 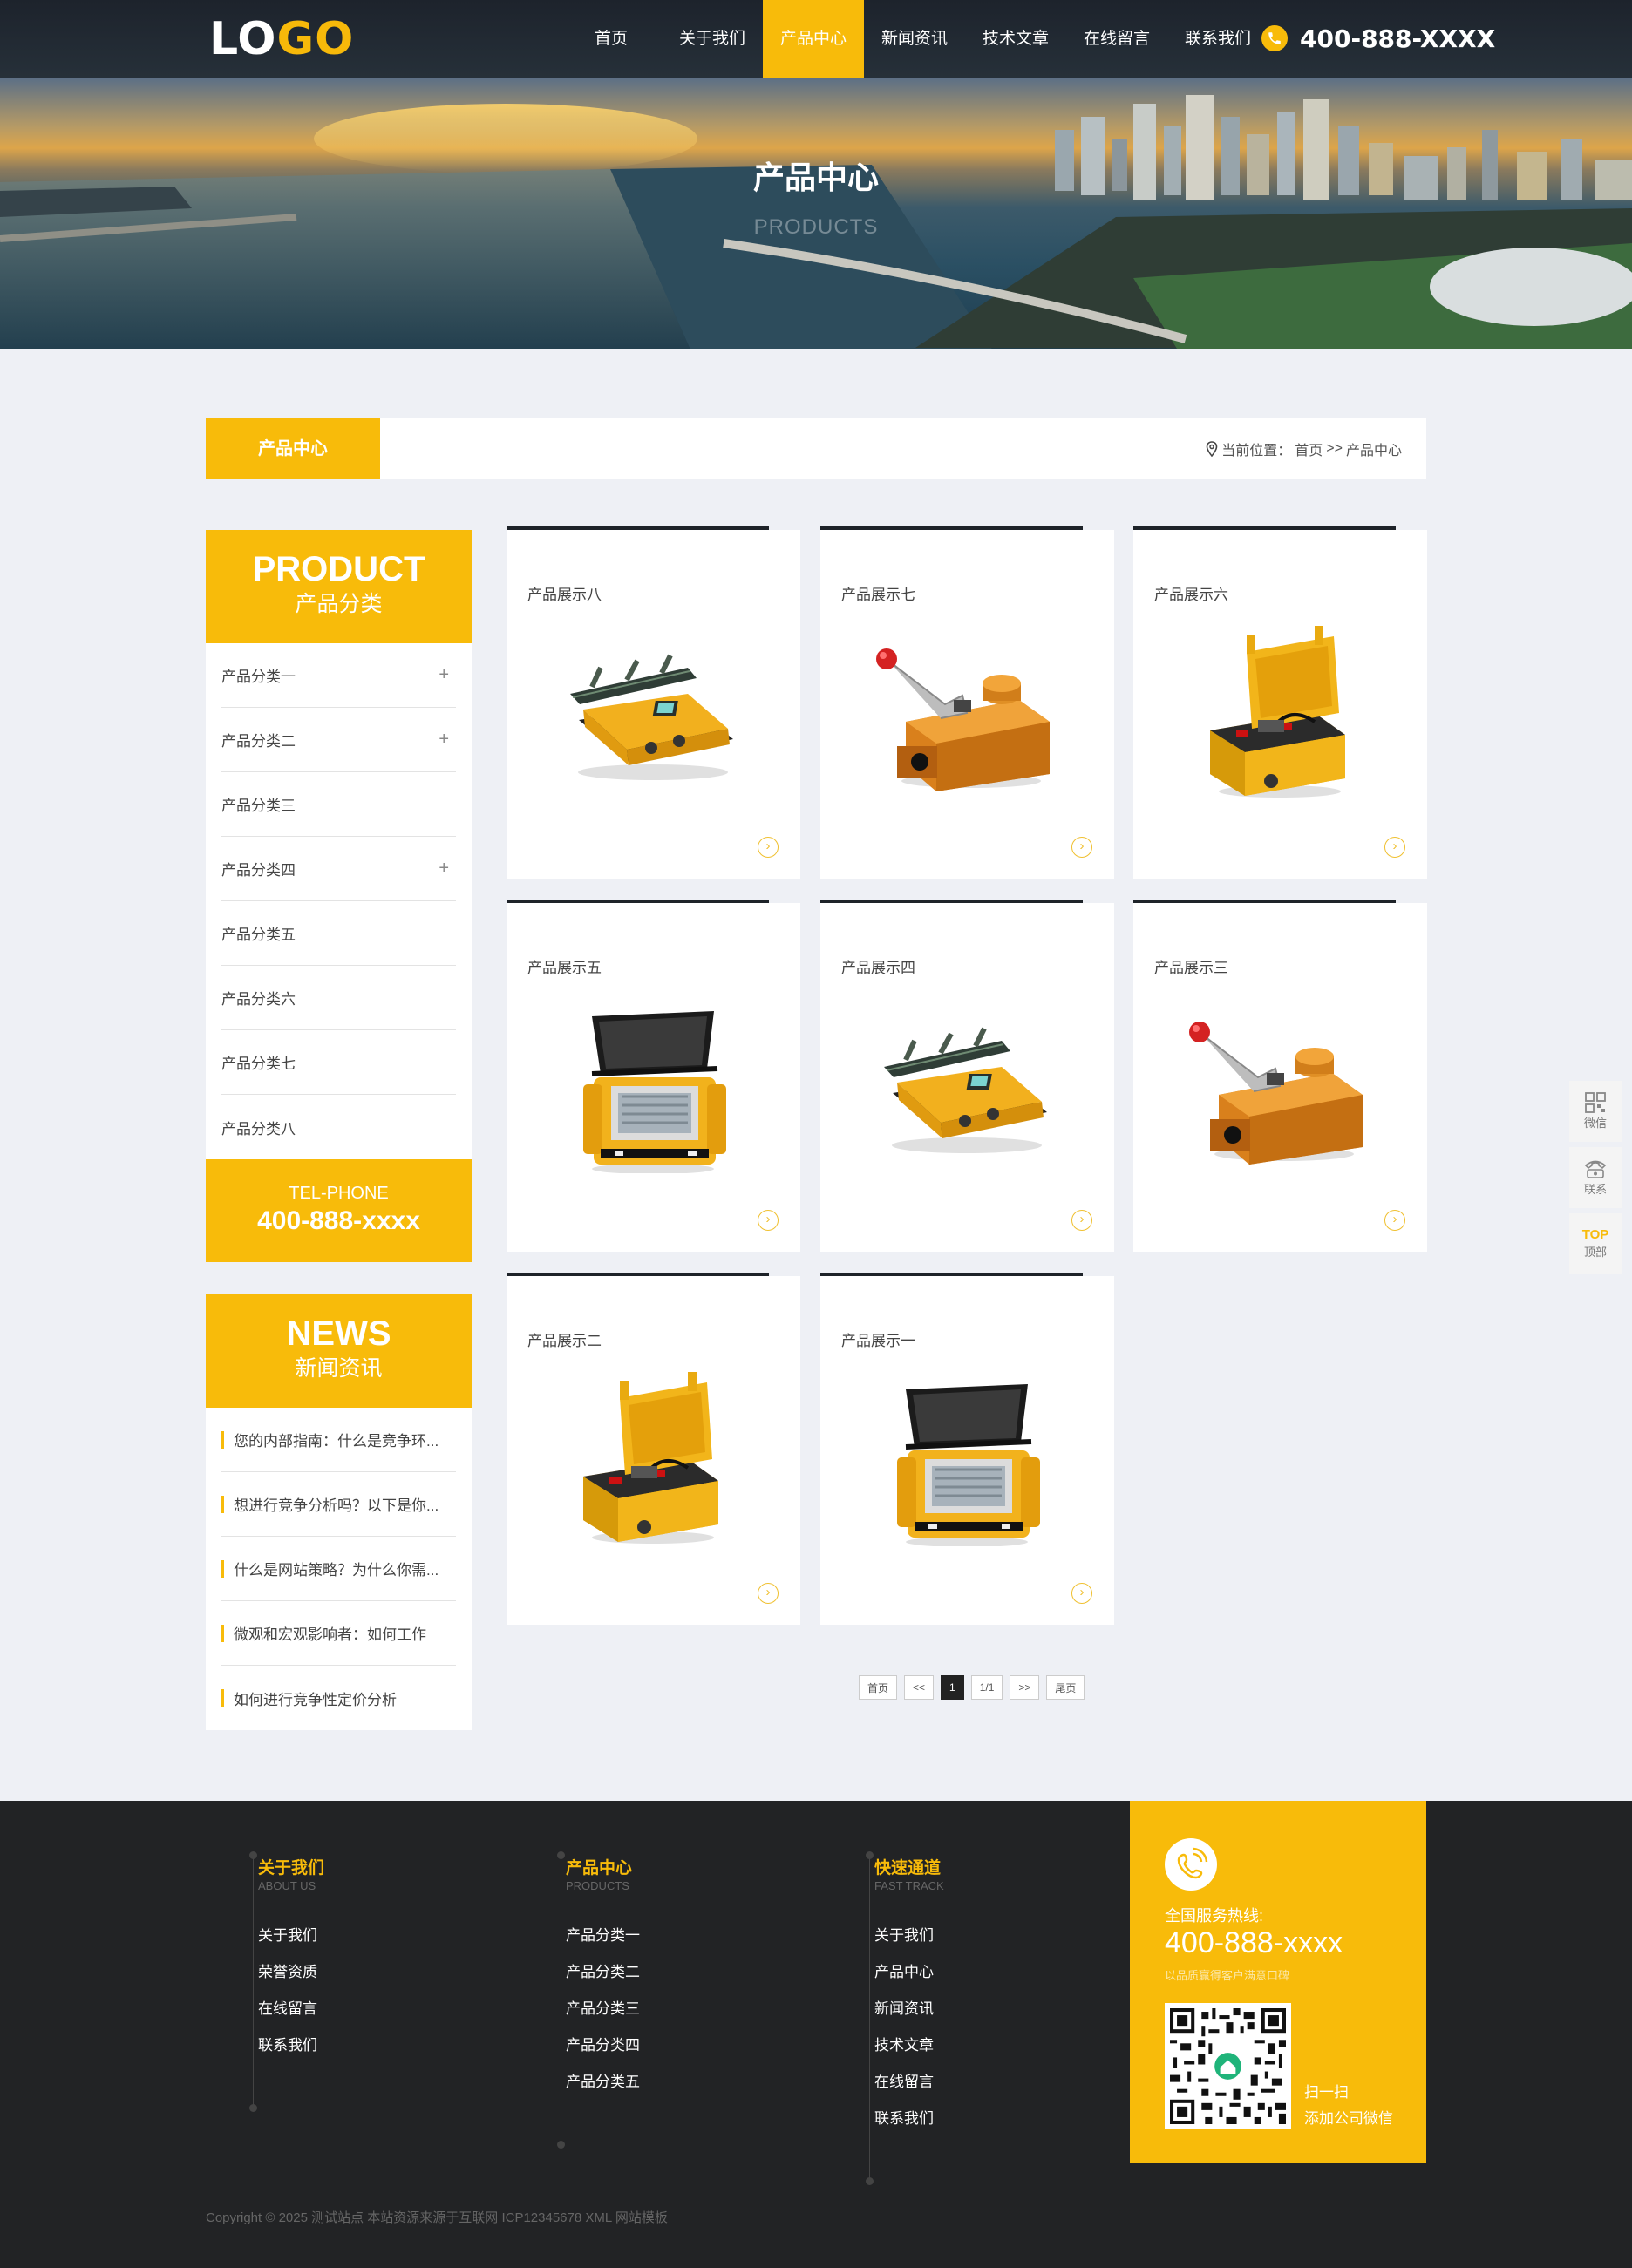 I want to click on category-item: 产品分类五, so click(x=338, y=934).